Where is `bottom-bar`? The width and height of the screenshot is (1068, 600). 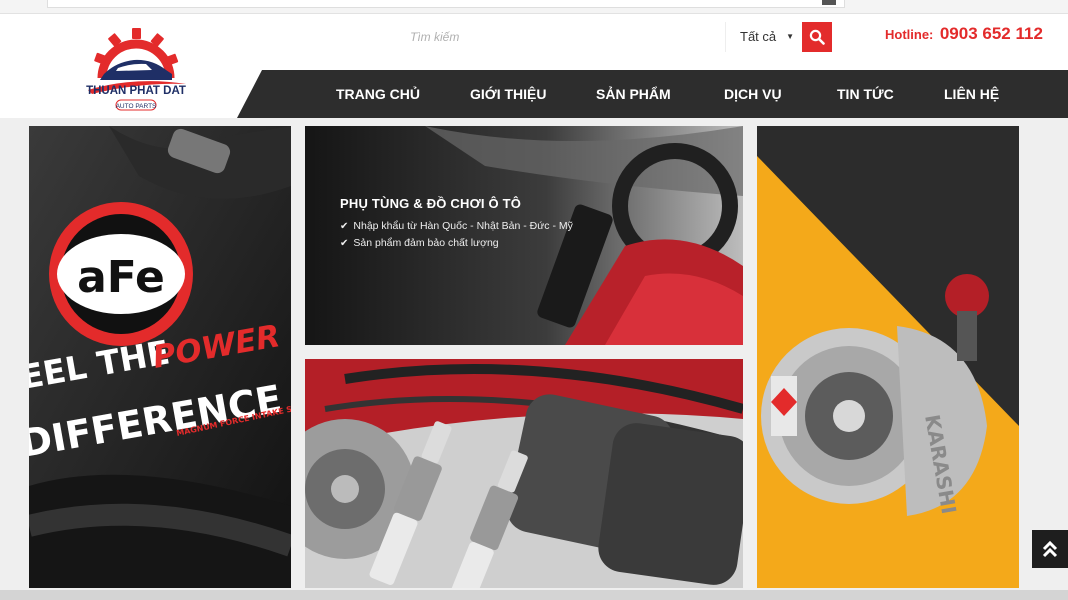 bottom-bar is located at coordinates (534, 595).